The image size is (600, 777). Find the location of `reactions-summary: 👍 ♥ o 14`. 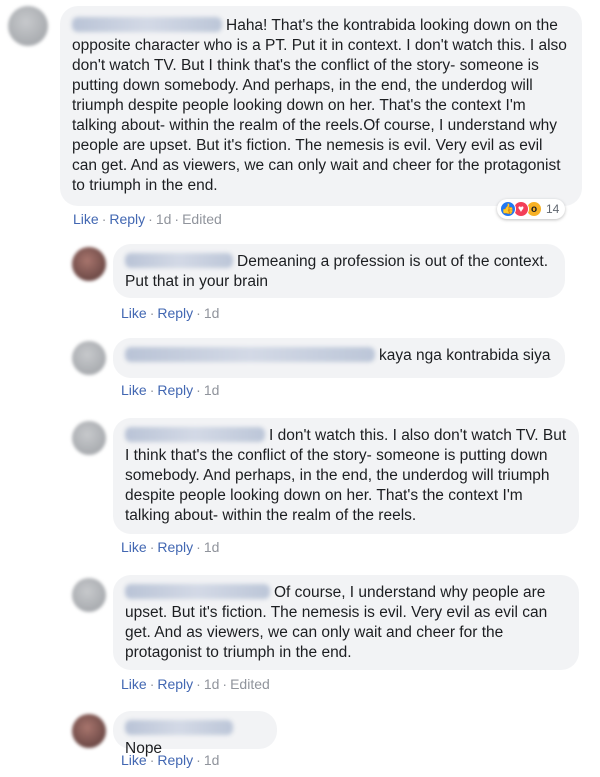

reactions-summary: 👍 ♥ o 14 is located at coordinates (531, 209).